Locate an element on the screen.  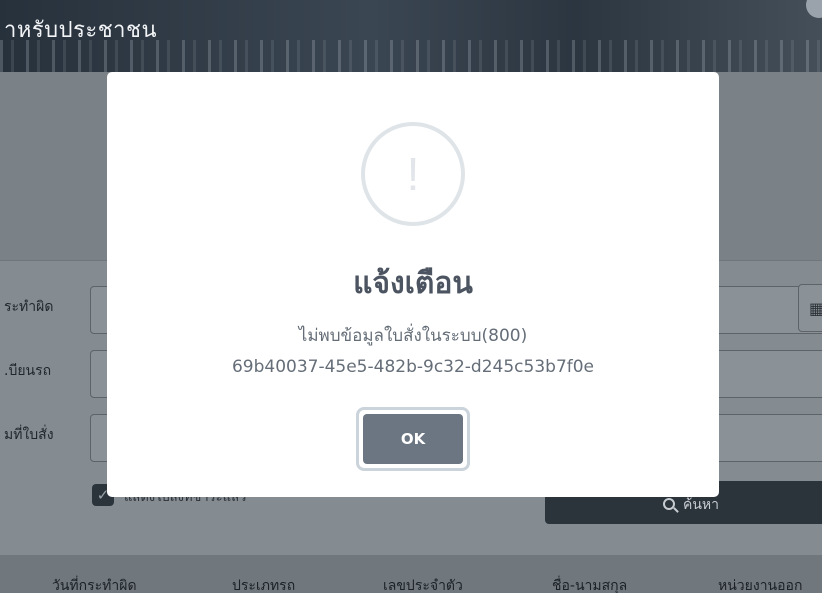
column-violation-date: วันที่กระทำผิด is located at coordinates (94, 585).